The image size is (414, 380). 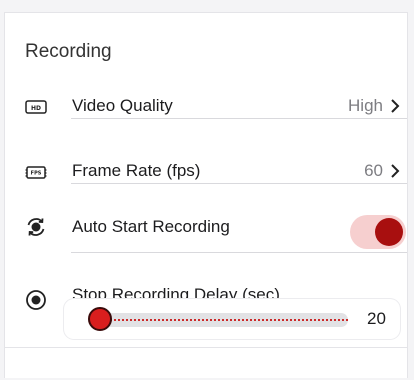 What do you see at coordinates (389, 232) in the screenshot?
I see `toggle-knob` at bounding box center [389, 232].